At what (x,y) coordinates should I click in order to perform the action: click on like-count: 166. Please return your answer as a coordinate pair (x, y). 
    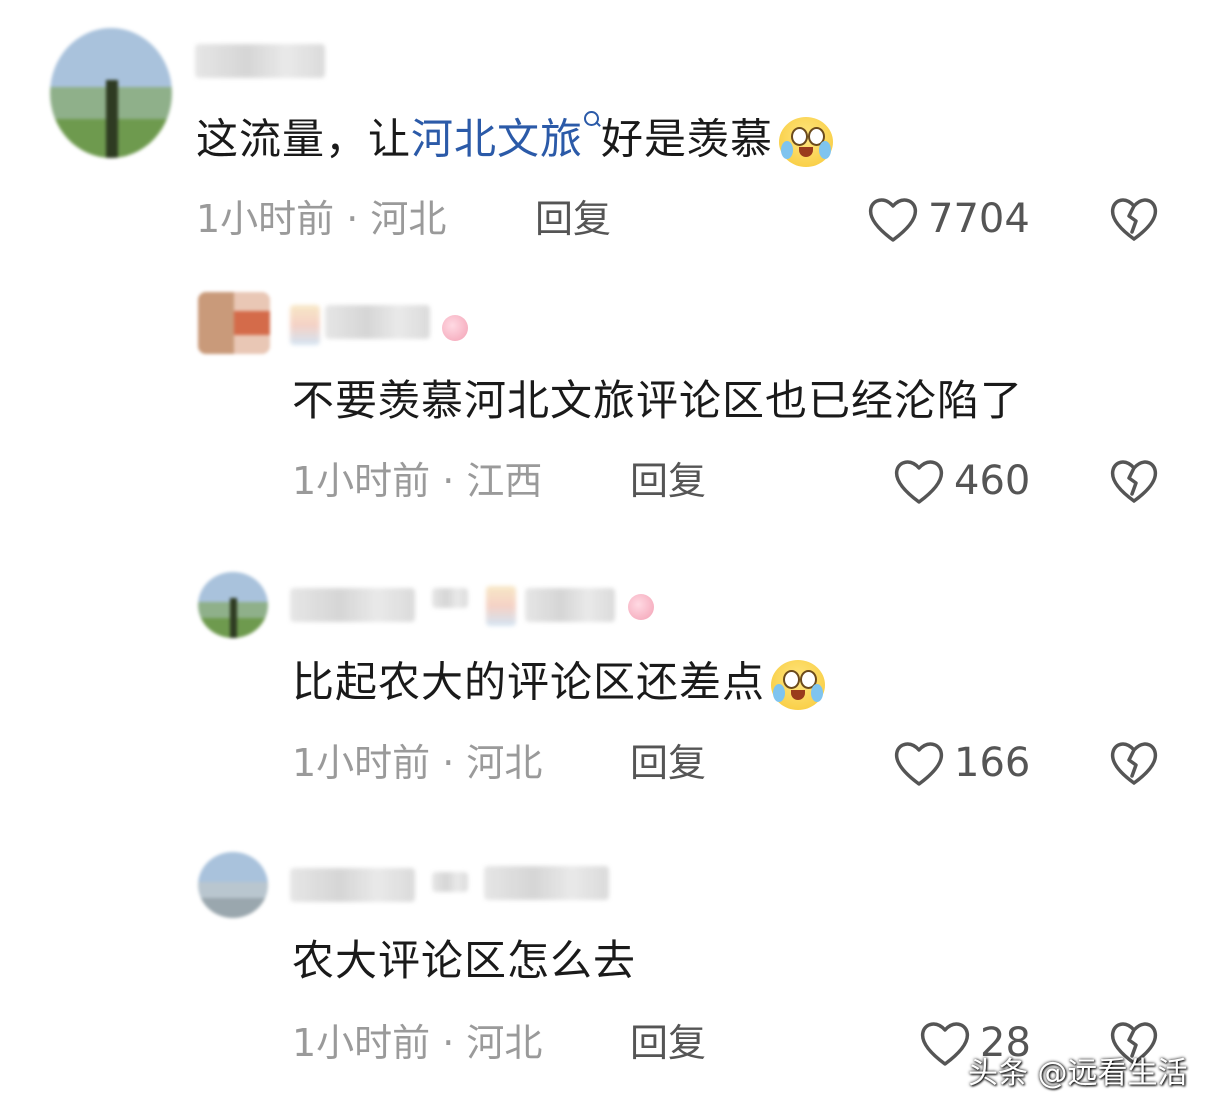
    Looking at the image, I should click on (992, 763).